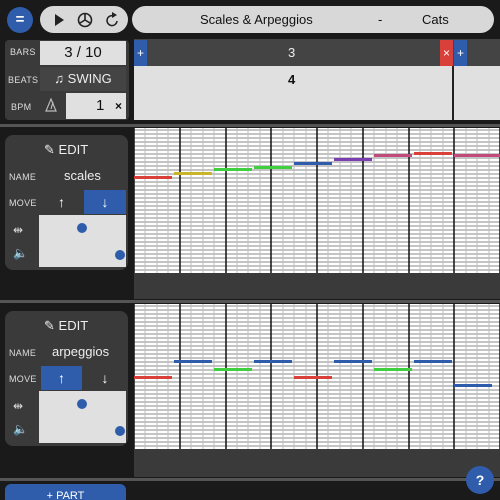 This screenshot has width=500, height=500. I want to click on bar-number: 3, so click(292, 52).